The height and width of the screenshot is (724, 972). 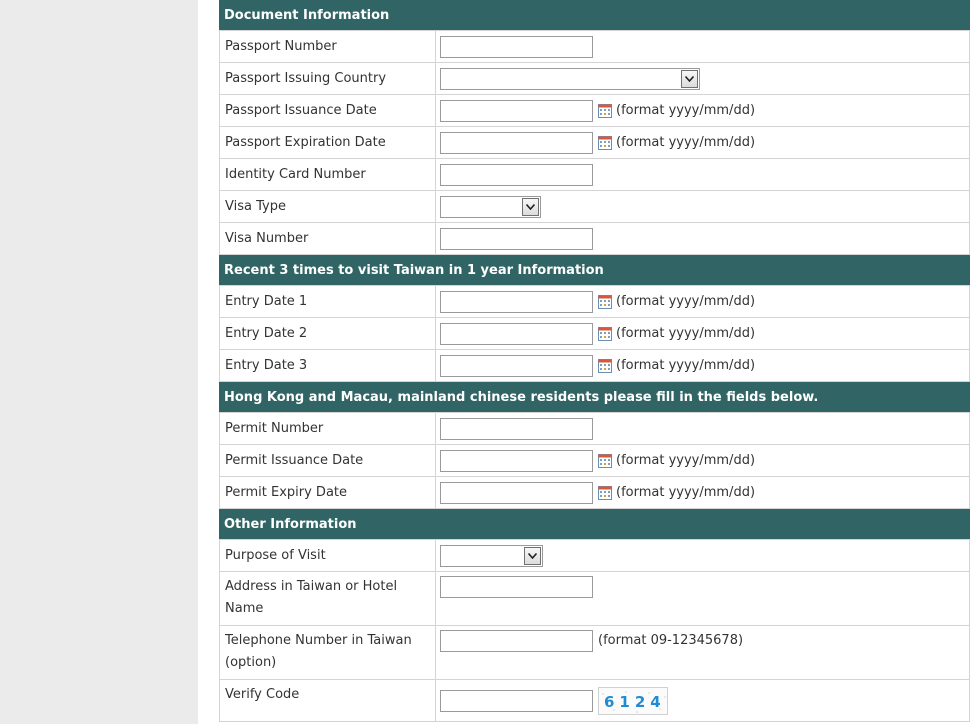 I want to click on captcha-image: 6124, so click(x=633, y=700).